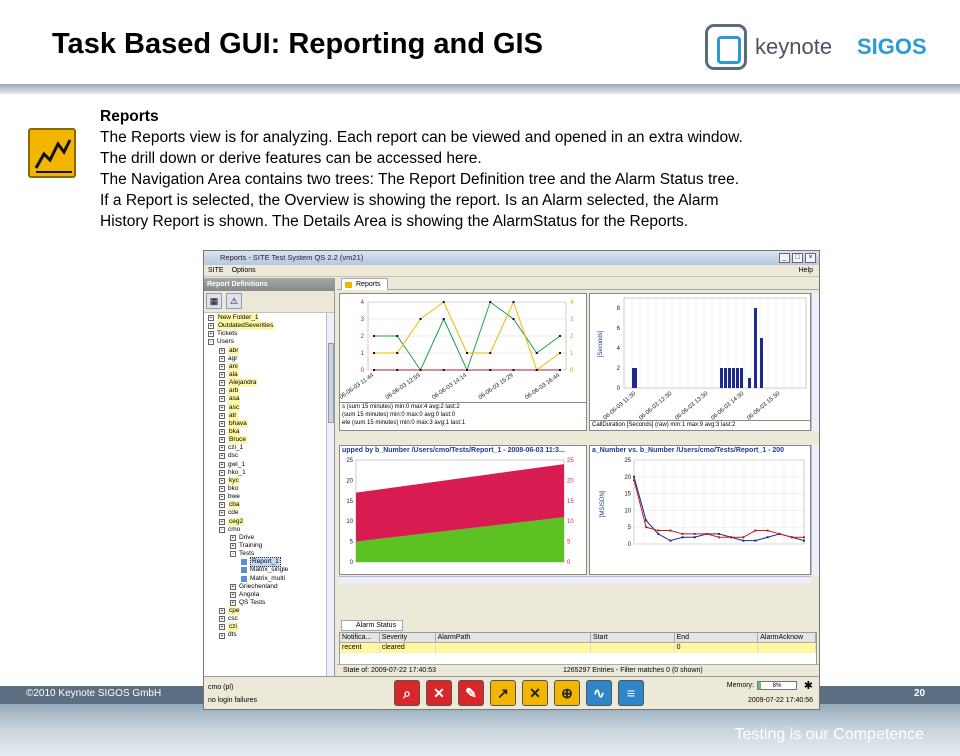 The height and width of the screenshot is (756, 960). I want to click on tools-icon: ✕, so click(439, 693).